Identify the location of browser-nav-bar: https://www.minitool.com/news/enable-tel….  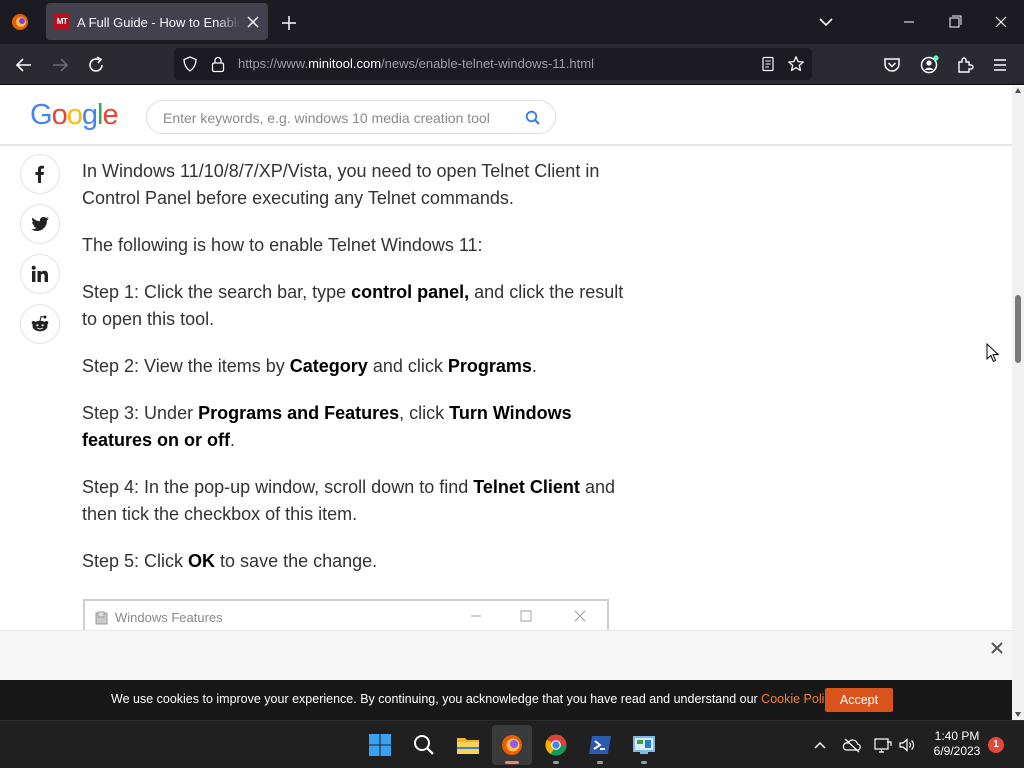
(512, 64).